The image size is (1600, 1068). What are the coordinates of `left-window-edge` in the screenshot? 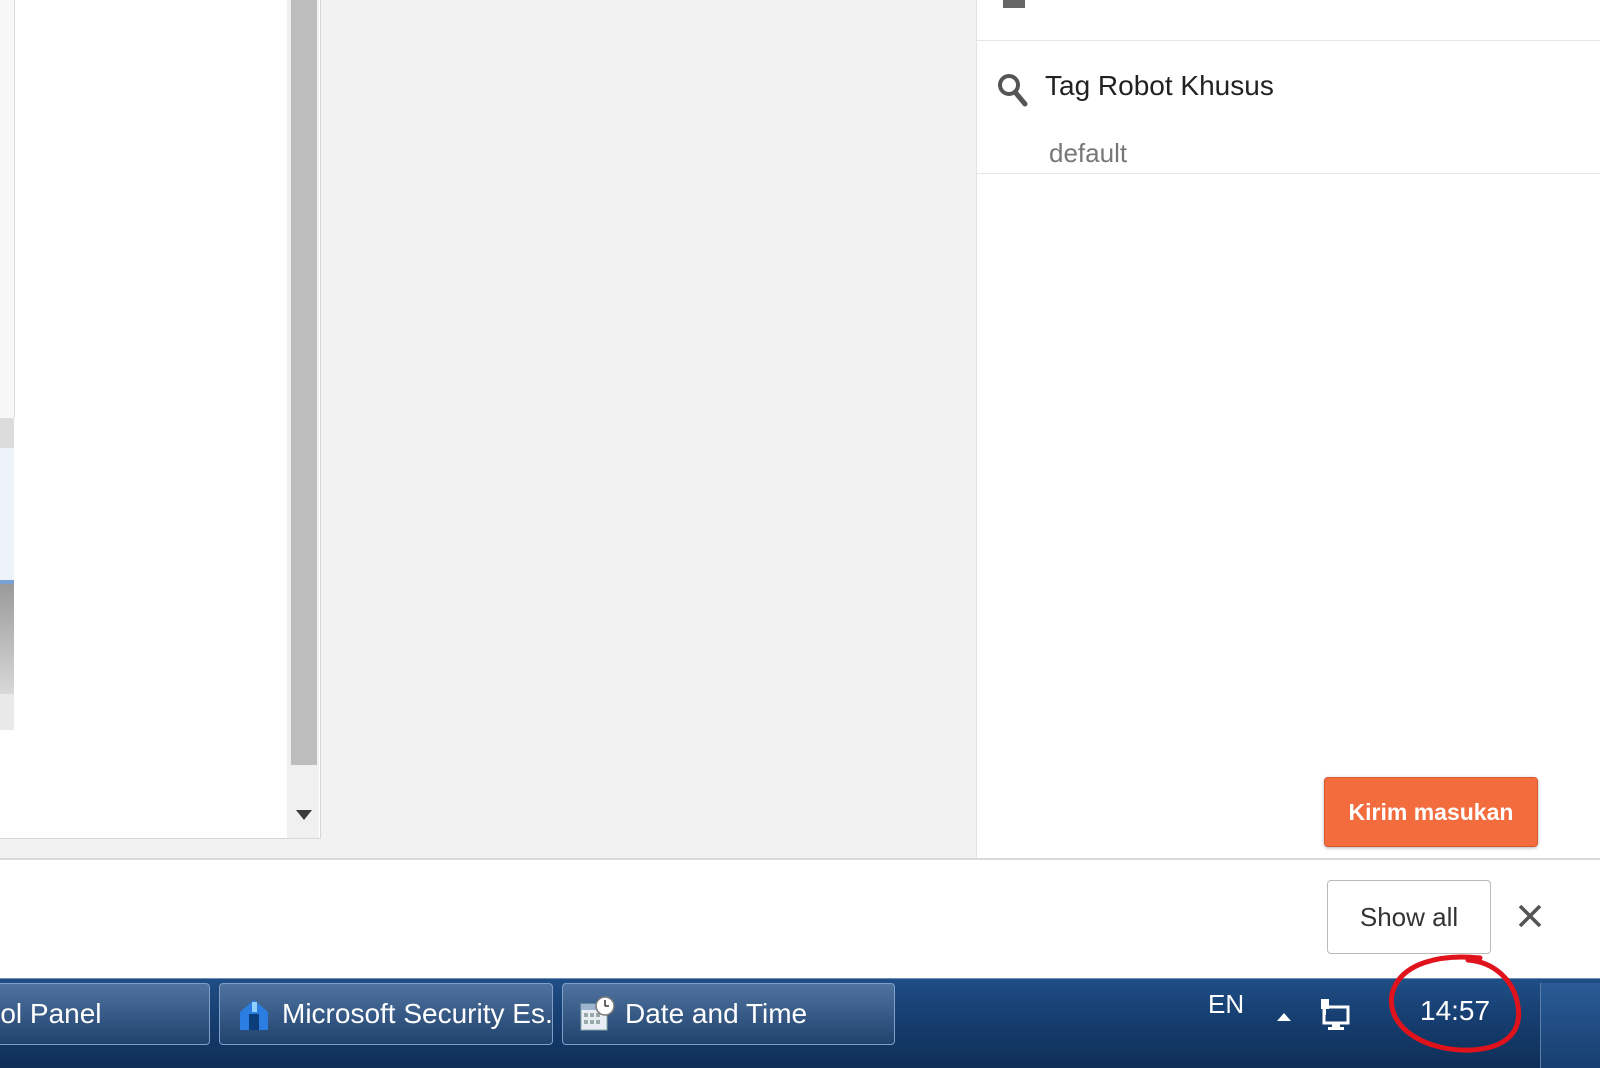 It's located at (7, 365).